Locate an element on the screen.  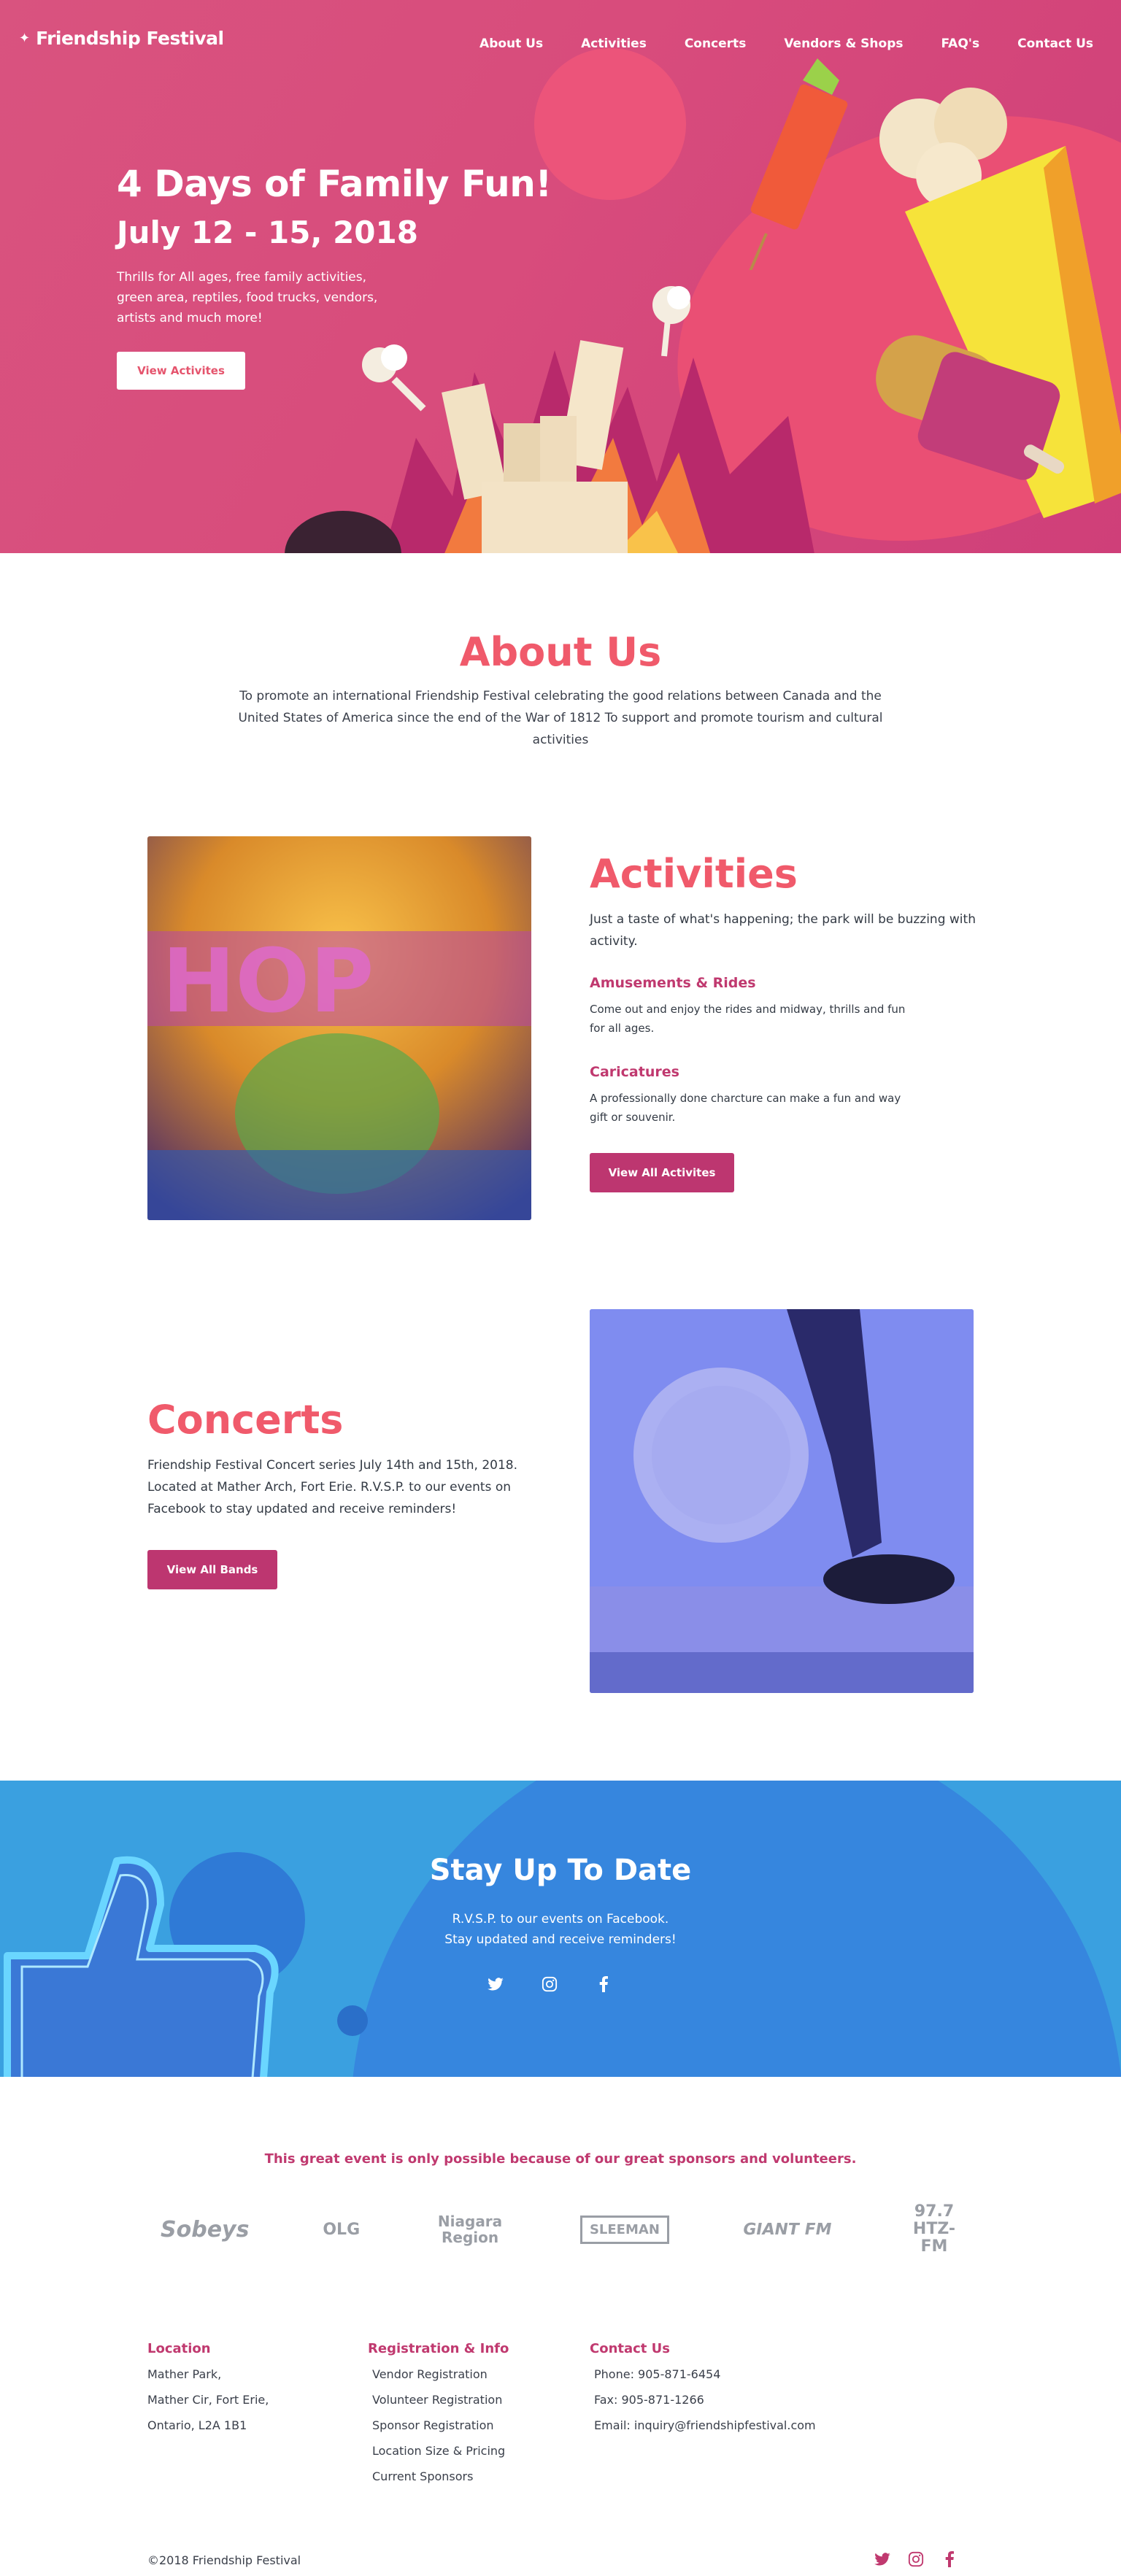
sponsor-logo-sobeys: Sobeys is located at coordinates (205, 2230).